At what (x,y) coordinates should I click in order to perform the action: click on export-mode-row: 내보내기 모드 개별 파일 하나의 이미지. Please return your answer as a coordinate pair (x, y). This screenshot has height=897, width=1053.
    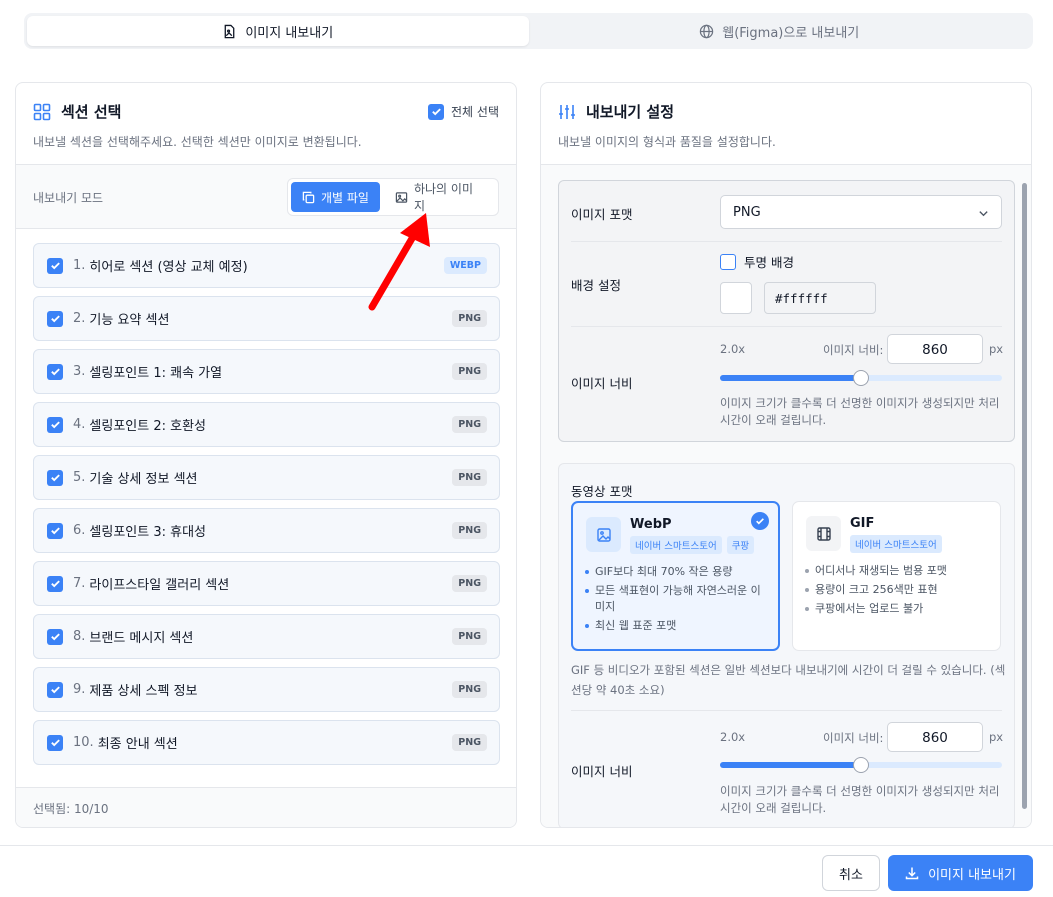
    Looking at the image, I should click on (266, 197).